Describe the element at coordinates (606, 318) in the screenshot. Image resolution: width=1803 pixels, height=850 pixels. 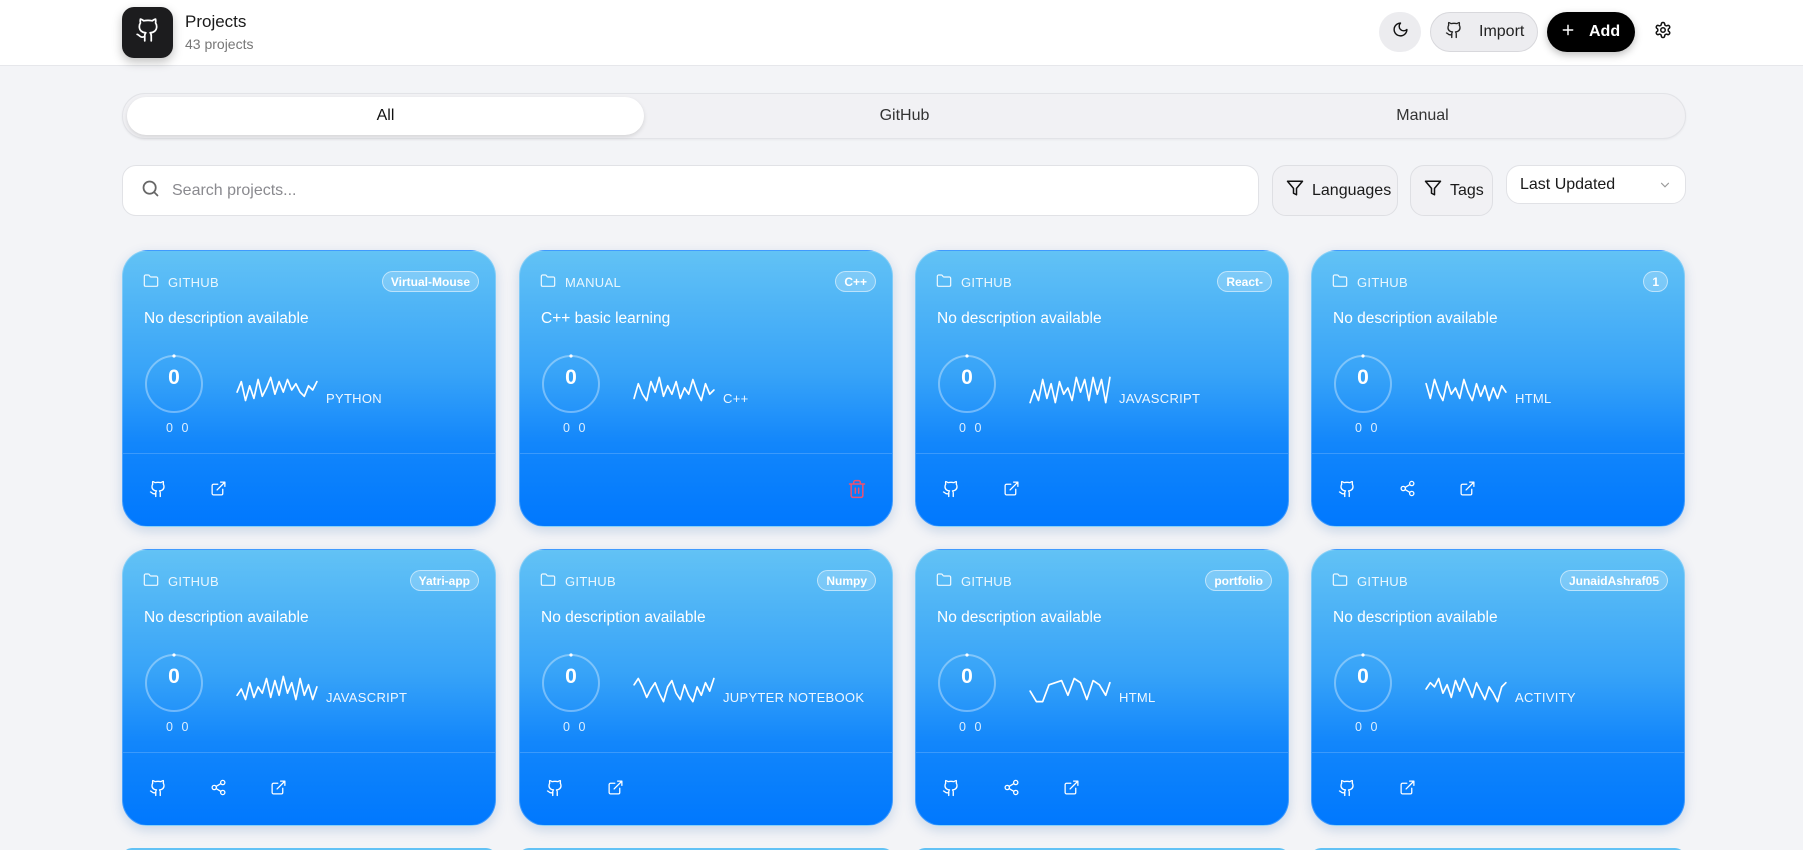
I see `card-description: C++ basic learning` at that location.